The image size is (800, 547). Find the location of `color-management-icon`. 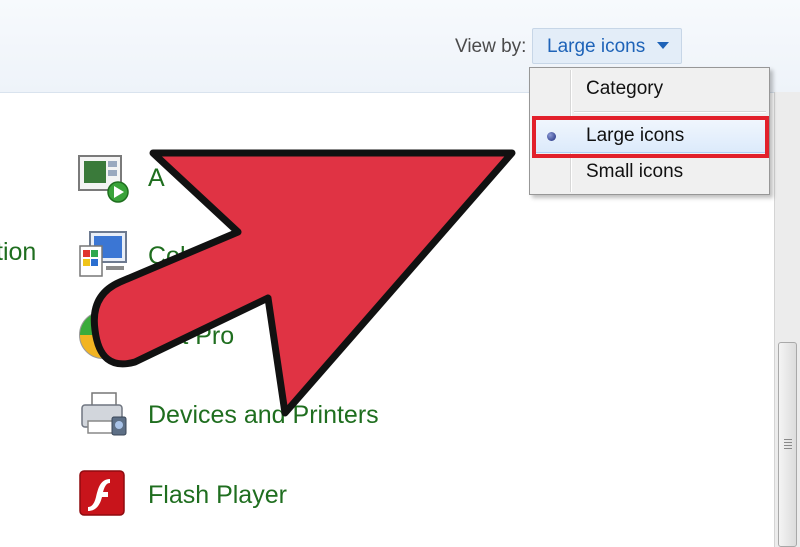

color-management-icon is located at coordinates (103, 254).